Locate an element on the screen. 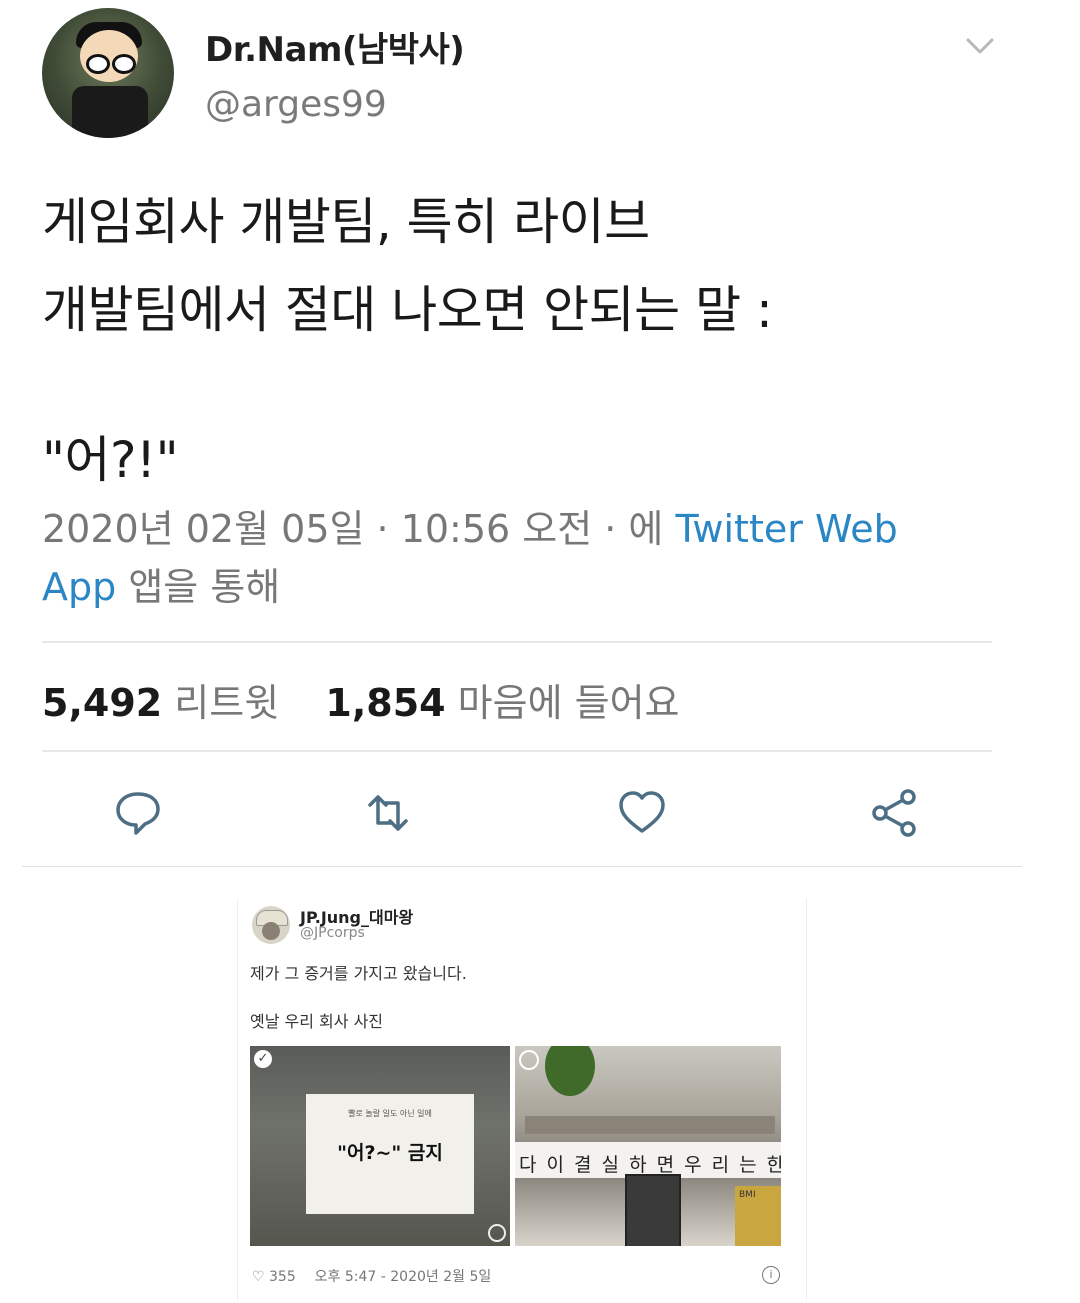 This screenshot has width=1080, height=1303. embedded-photo-sign: ✓ 빨로 놀랄 일도 아닌 일에 "어?~" 금지 is located at coordinates (380, 1146).